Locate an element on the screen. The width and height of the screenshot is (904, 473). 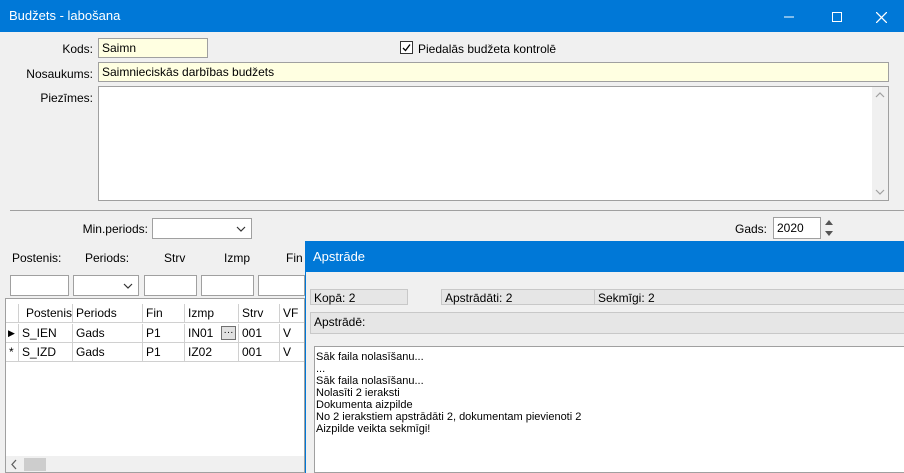
filter-izmp-input is located at coordinates (227, 285).